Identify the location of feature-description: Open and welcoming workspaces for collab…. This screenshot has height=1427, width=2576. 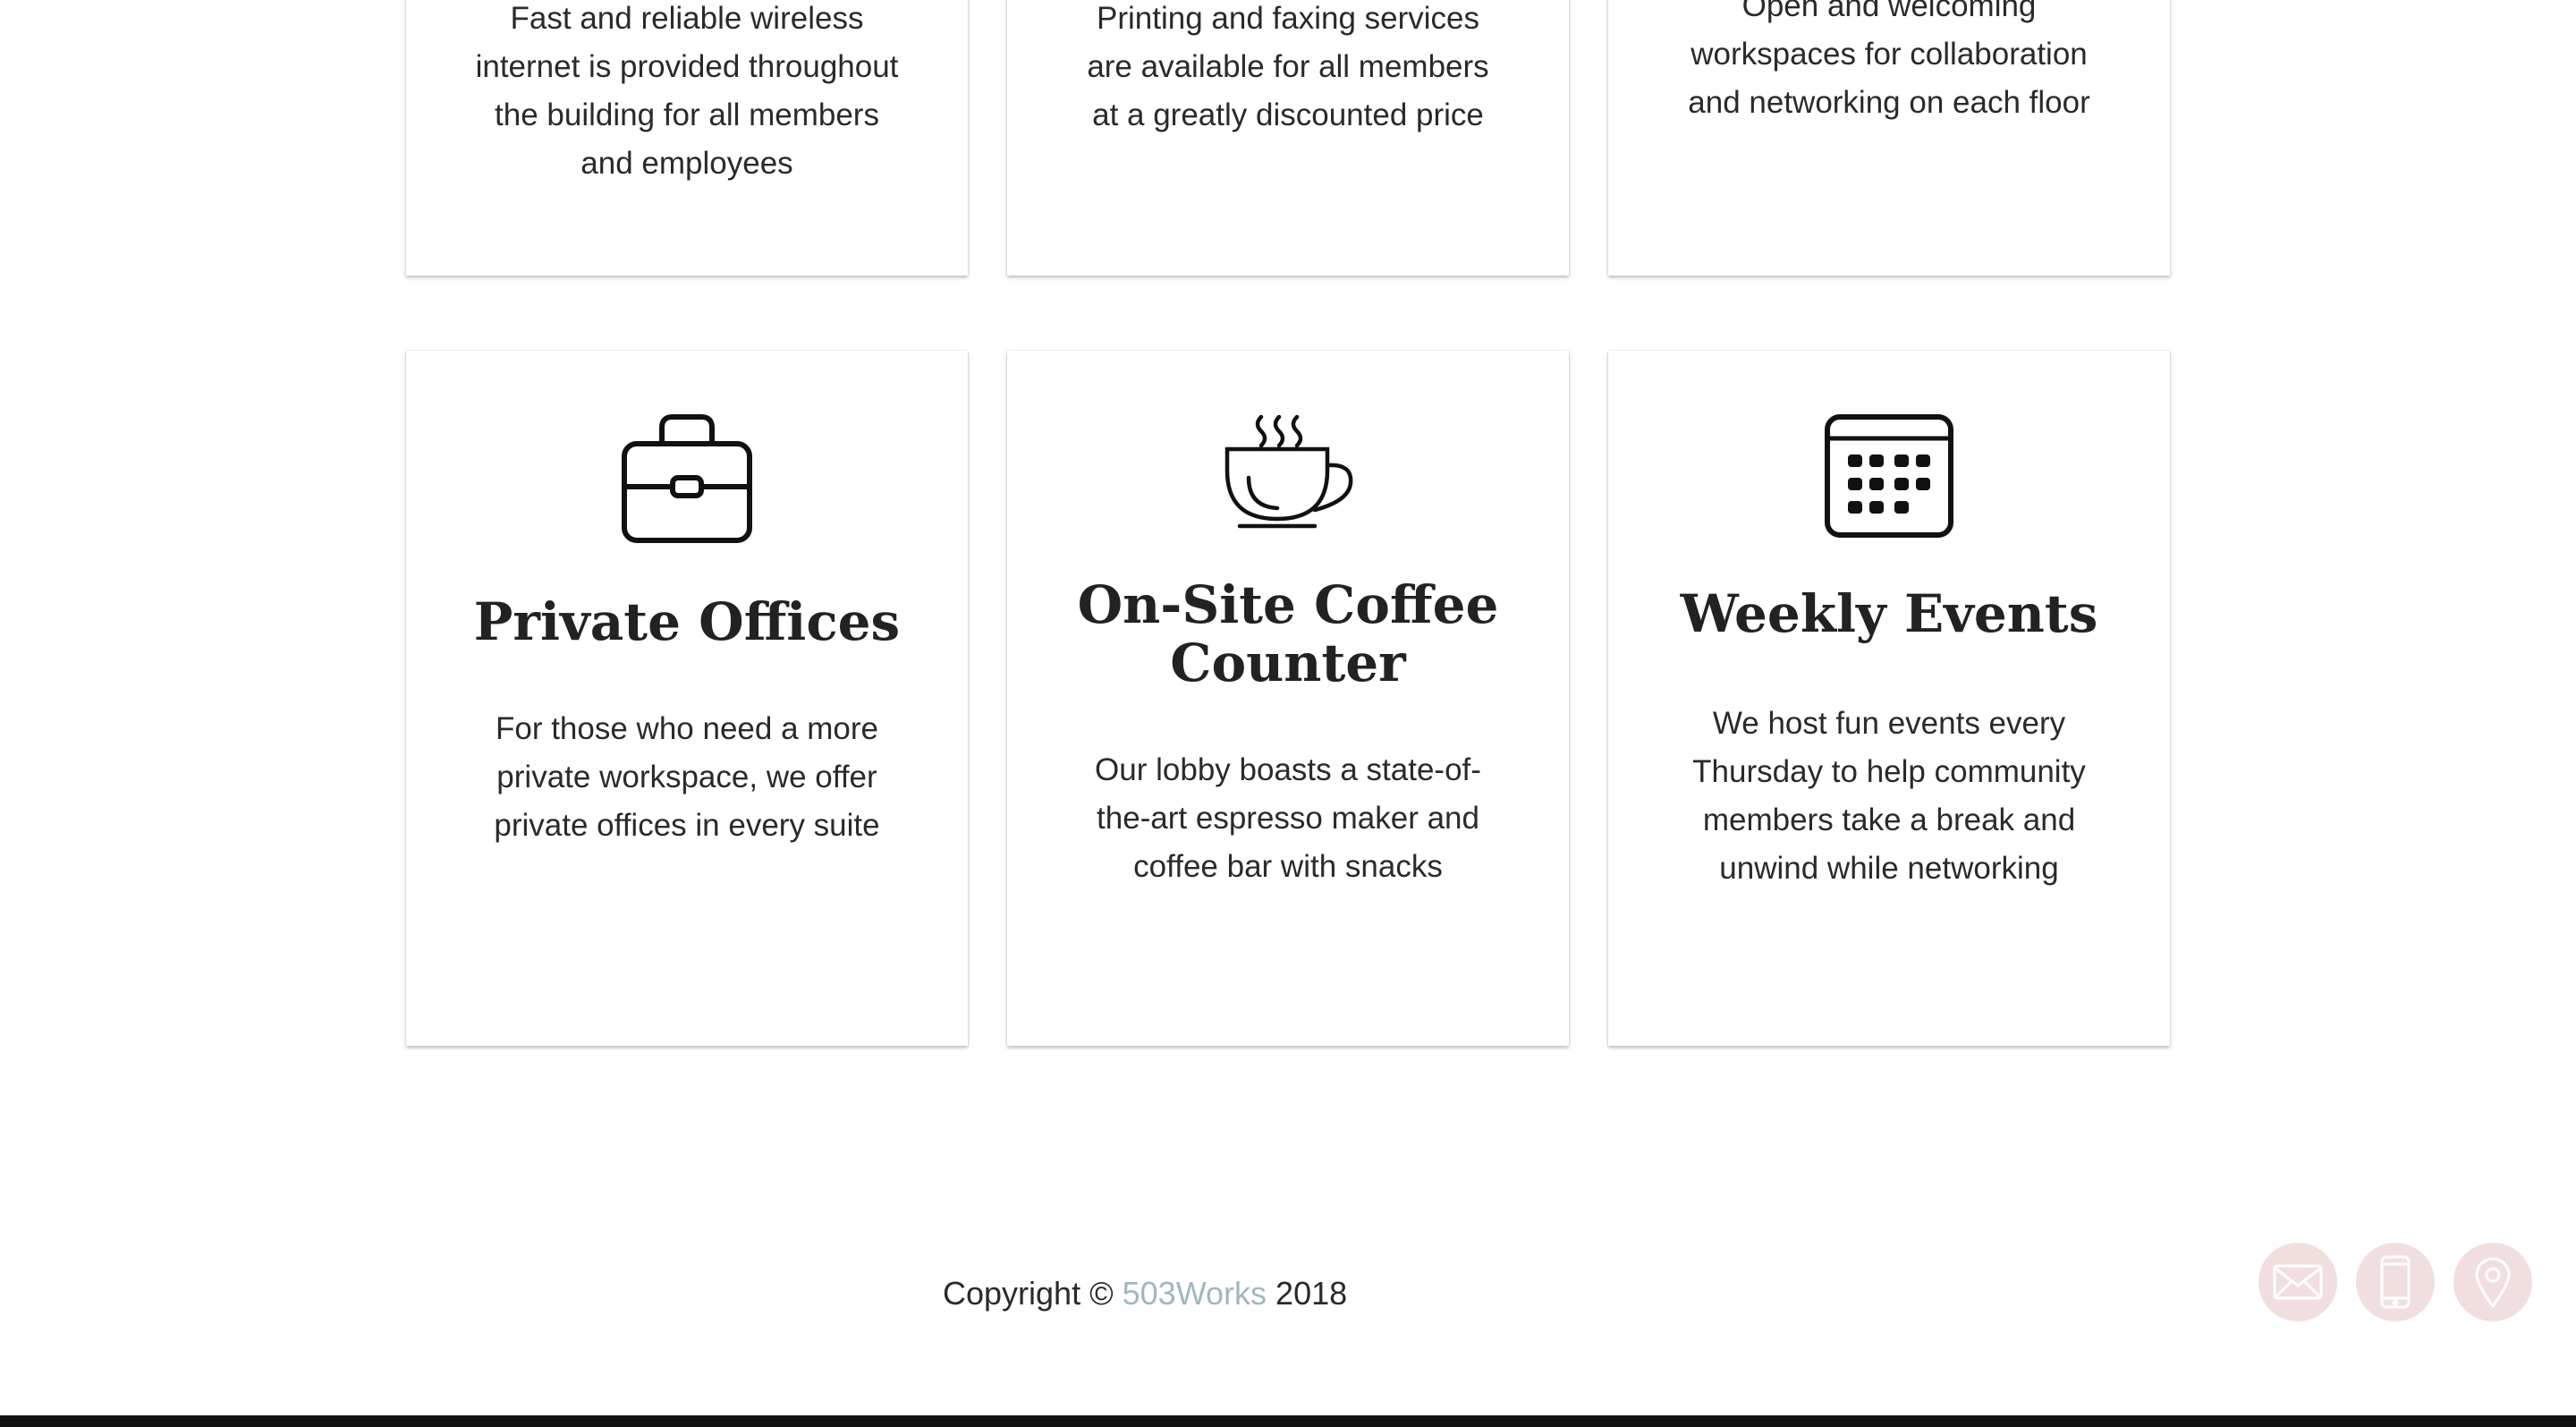
(1889, 60).